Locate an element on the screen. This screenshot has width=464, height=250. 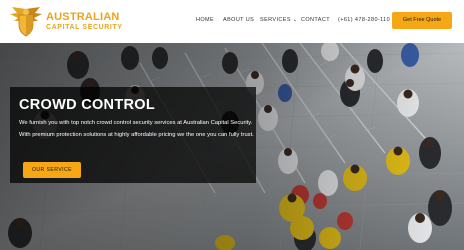
nav-item-services: SERVICES ⌄ is located at coordinates (279, 20).